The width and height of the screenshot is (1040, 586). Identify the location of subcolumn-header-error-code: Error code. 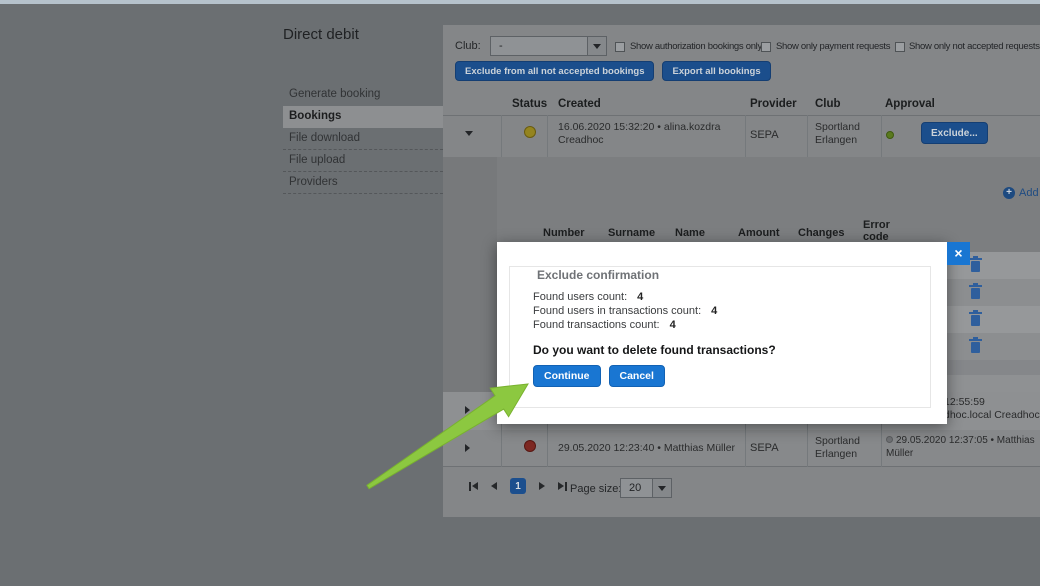
(876, 231).